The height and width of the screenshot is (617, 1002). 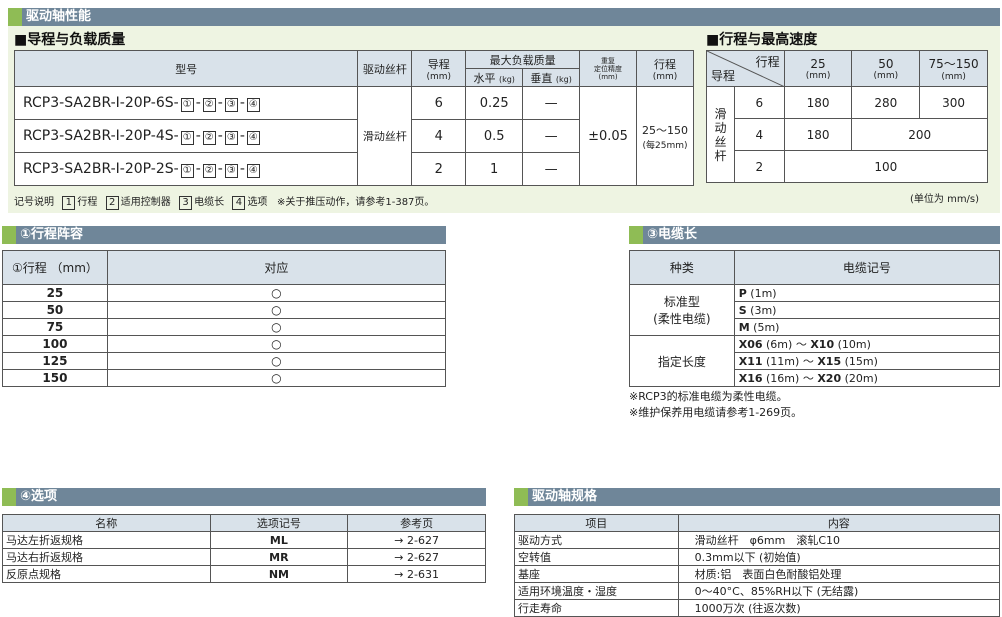 What do you see at coordinates (224, 378) in the screenshot?
I see `table-row: 150 ○` at bounding box center [224, 378].